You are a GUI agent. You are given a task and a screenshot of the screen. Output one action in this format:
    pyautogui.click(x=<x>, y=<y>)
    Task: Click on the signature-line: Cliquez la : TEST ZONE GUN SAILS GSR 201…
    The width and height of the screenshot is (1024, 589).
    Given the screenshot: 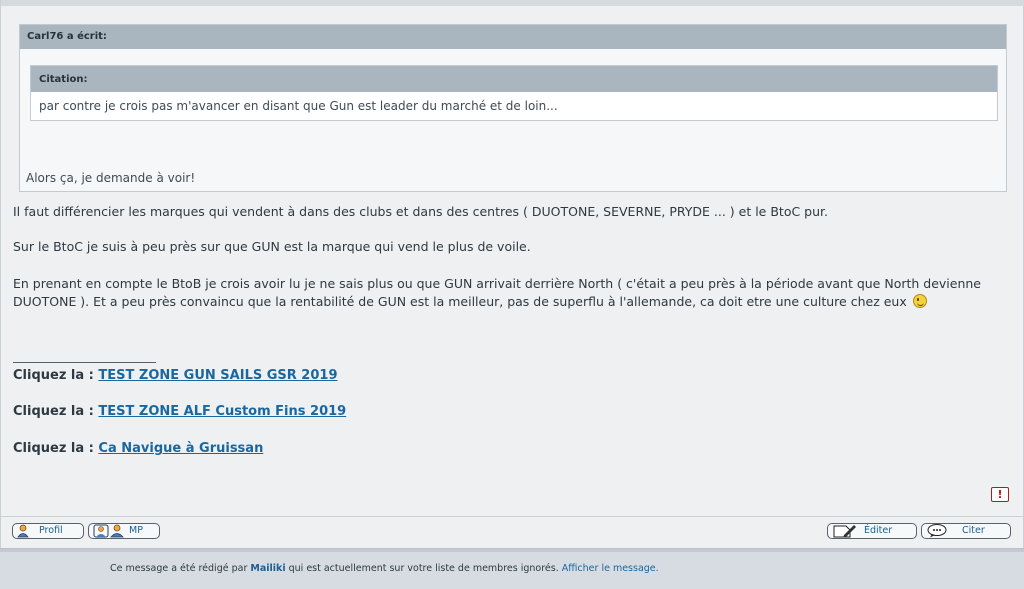 What is the action you would take?
    pyautogui.click(x=175, y=375)
    